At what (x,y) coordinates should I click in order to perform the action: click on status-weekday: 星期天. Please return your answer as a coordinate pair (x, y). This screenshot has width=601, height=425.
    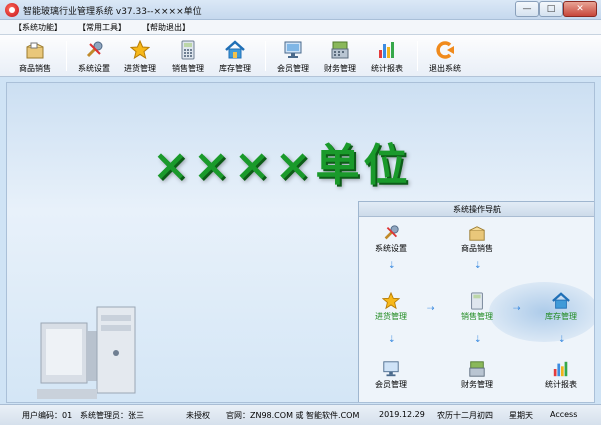
    Looking at the image, I should click on (521, 415).